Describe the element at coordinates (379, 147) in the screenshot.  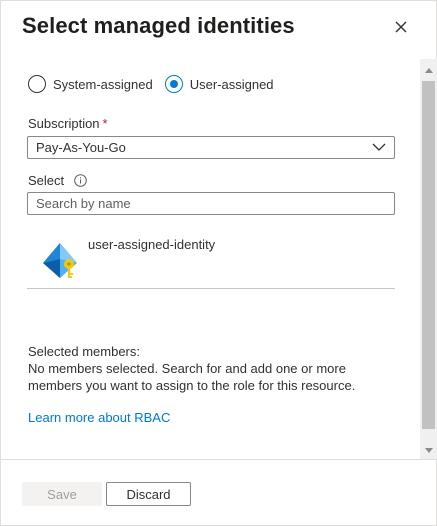
I see `chevron-down-icon` at that location.